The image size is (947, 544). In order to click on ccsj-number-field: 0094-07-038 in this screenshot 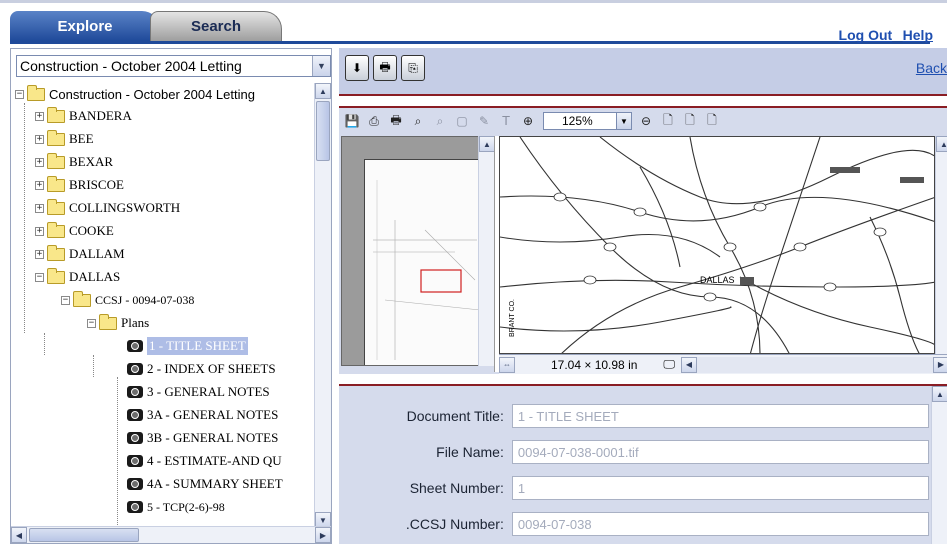, I will do `click(720, 524)`.